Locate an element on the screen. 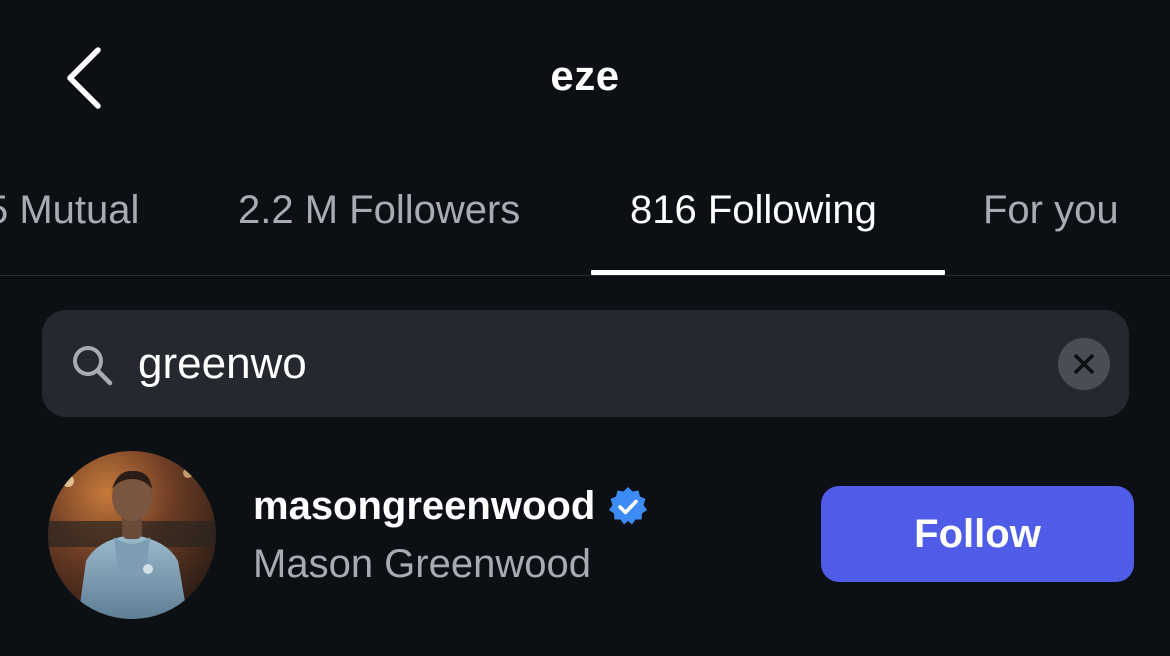  avatar is located at coordinates (132, 535).